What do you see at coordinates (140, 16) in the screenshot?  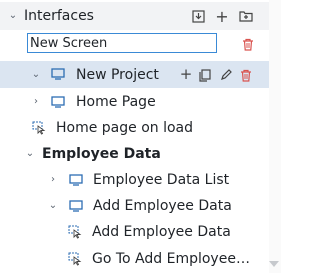 I see `interfaces-header: ⌄ Interfaces +` at bounding box center [140, 16].